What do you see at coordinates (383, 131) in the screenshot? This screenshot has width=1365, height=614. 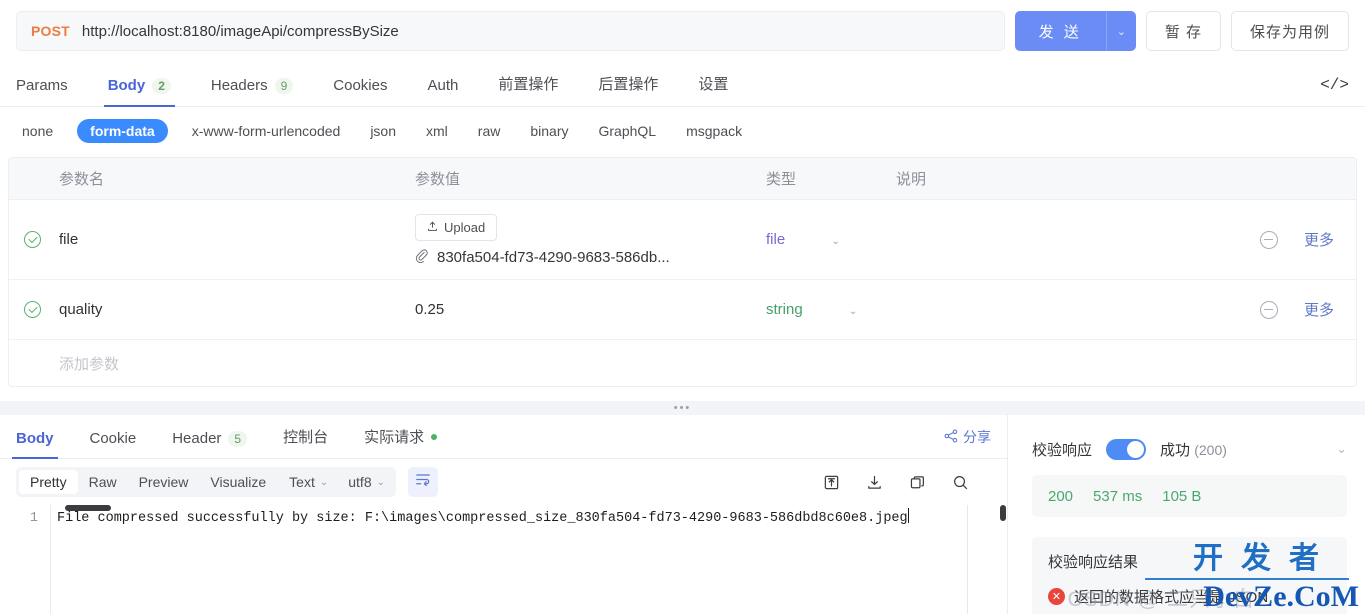 I see `body-type-json: json` at bounding box center [383, 131].